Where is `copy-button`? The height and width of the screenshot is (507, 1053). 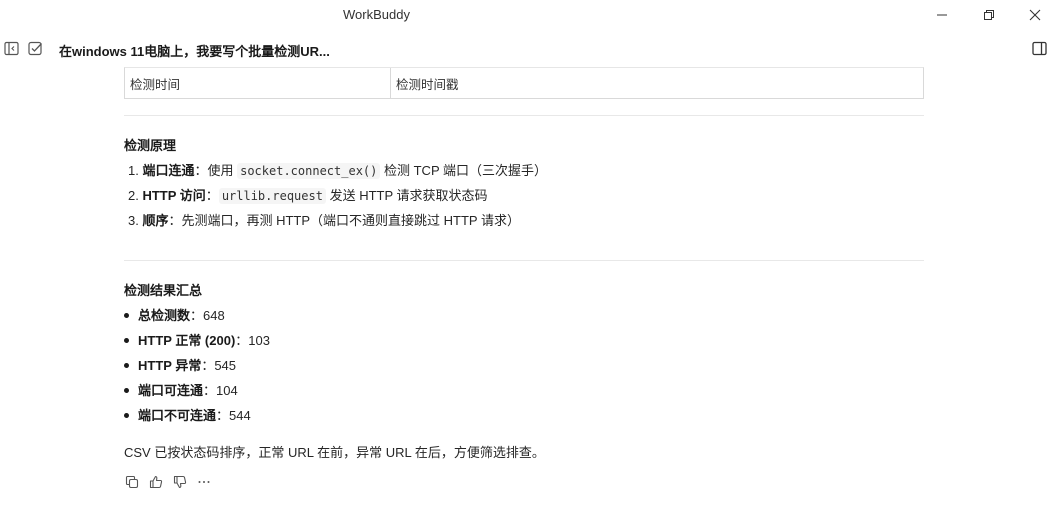 copy-button is located at coordinates (132, 482).